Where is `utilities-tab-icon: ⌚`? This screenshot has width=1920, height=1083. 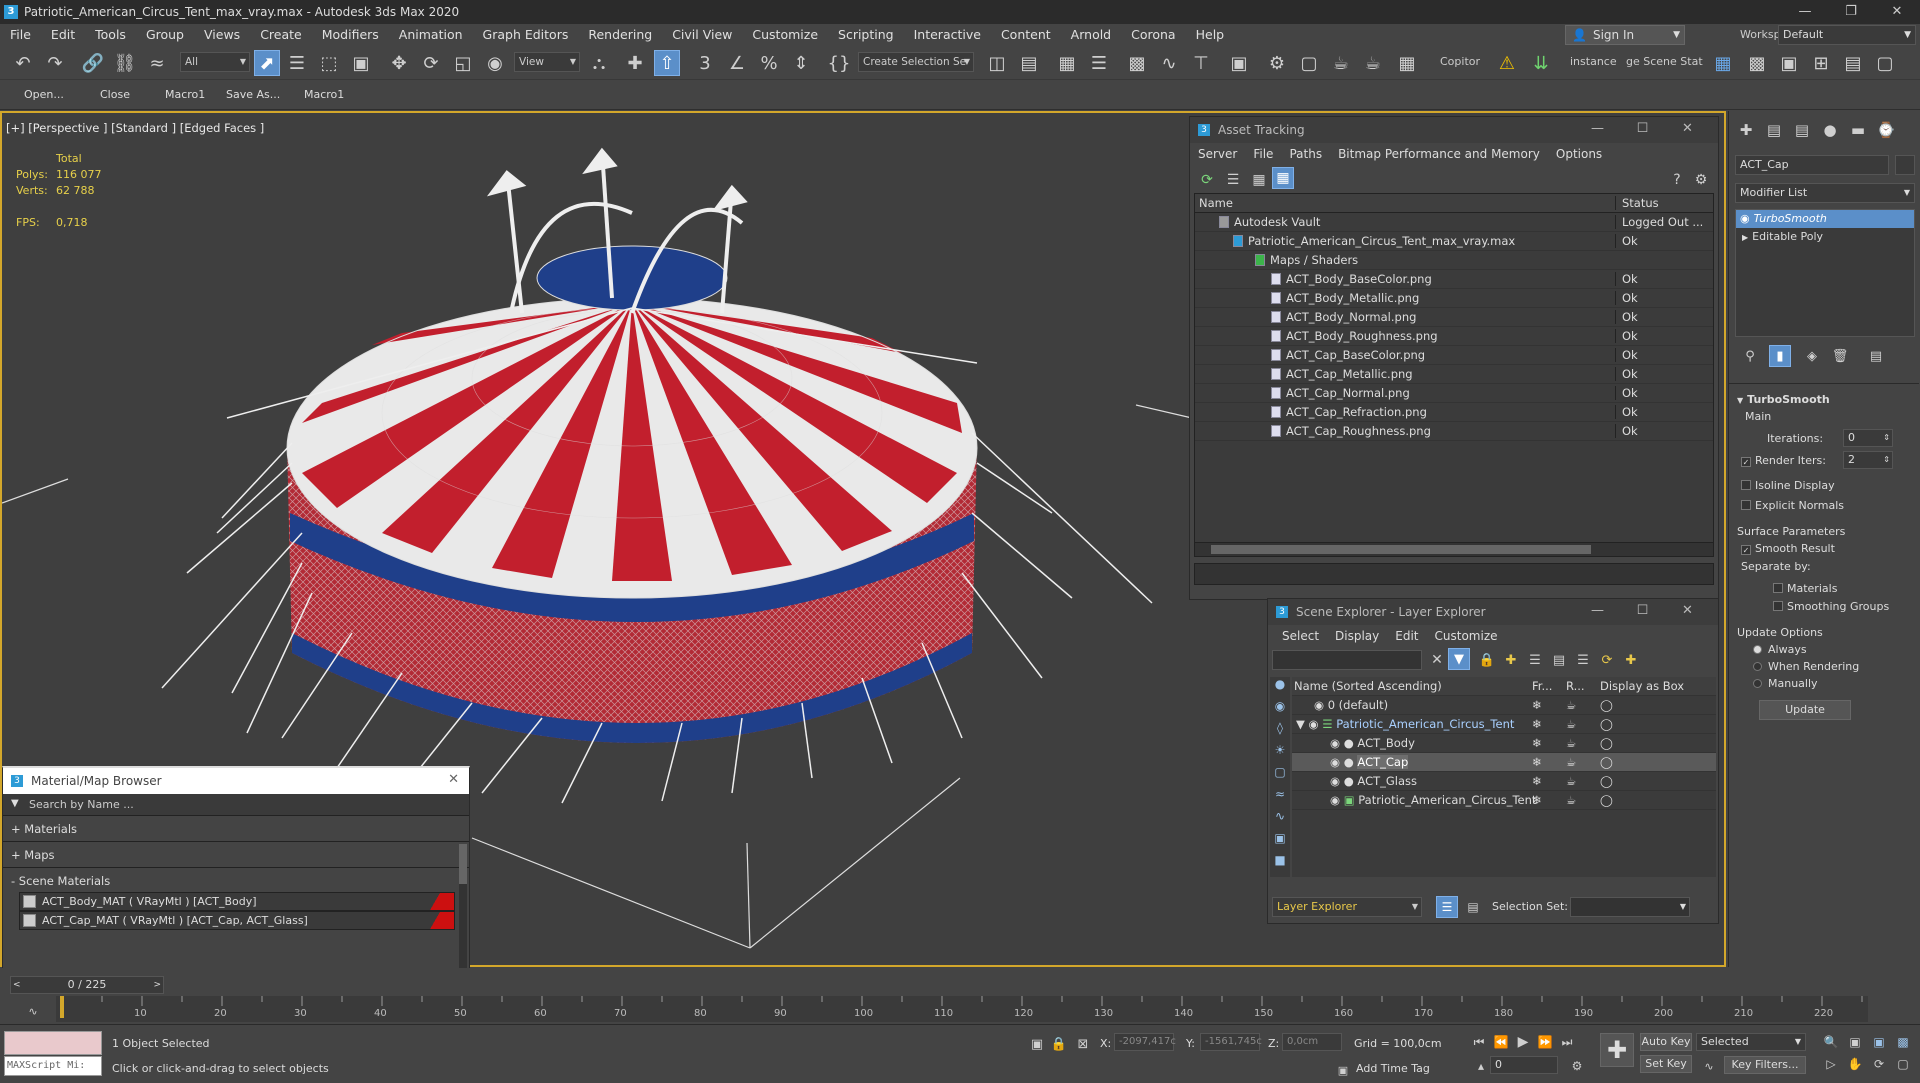 utilities-tab-icon: ⌚ is located at coordinates (1886, 130).